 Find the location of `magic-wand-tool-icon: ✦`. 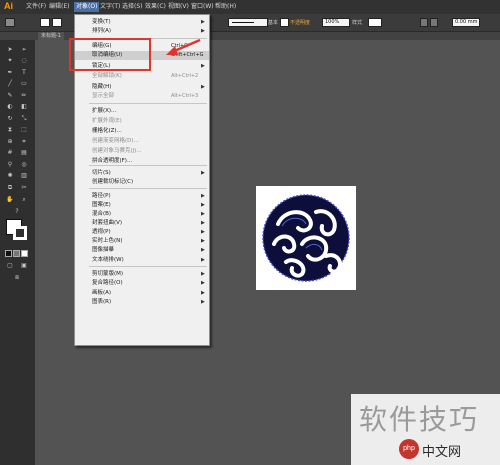

magic-wand-tool-icon: ✦ is located at coordinates (10, 61).